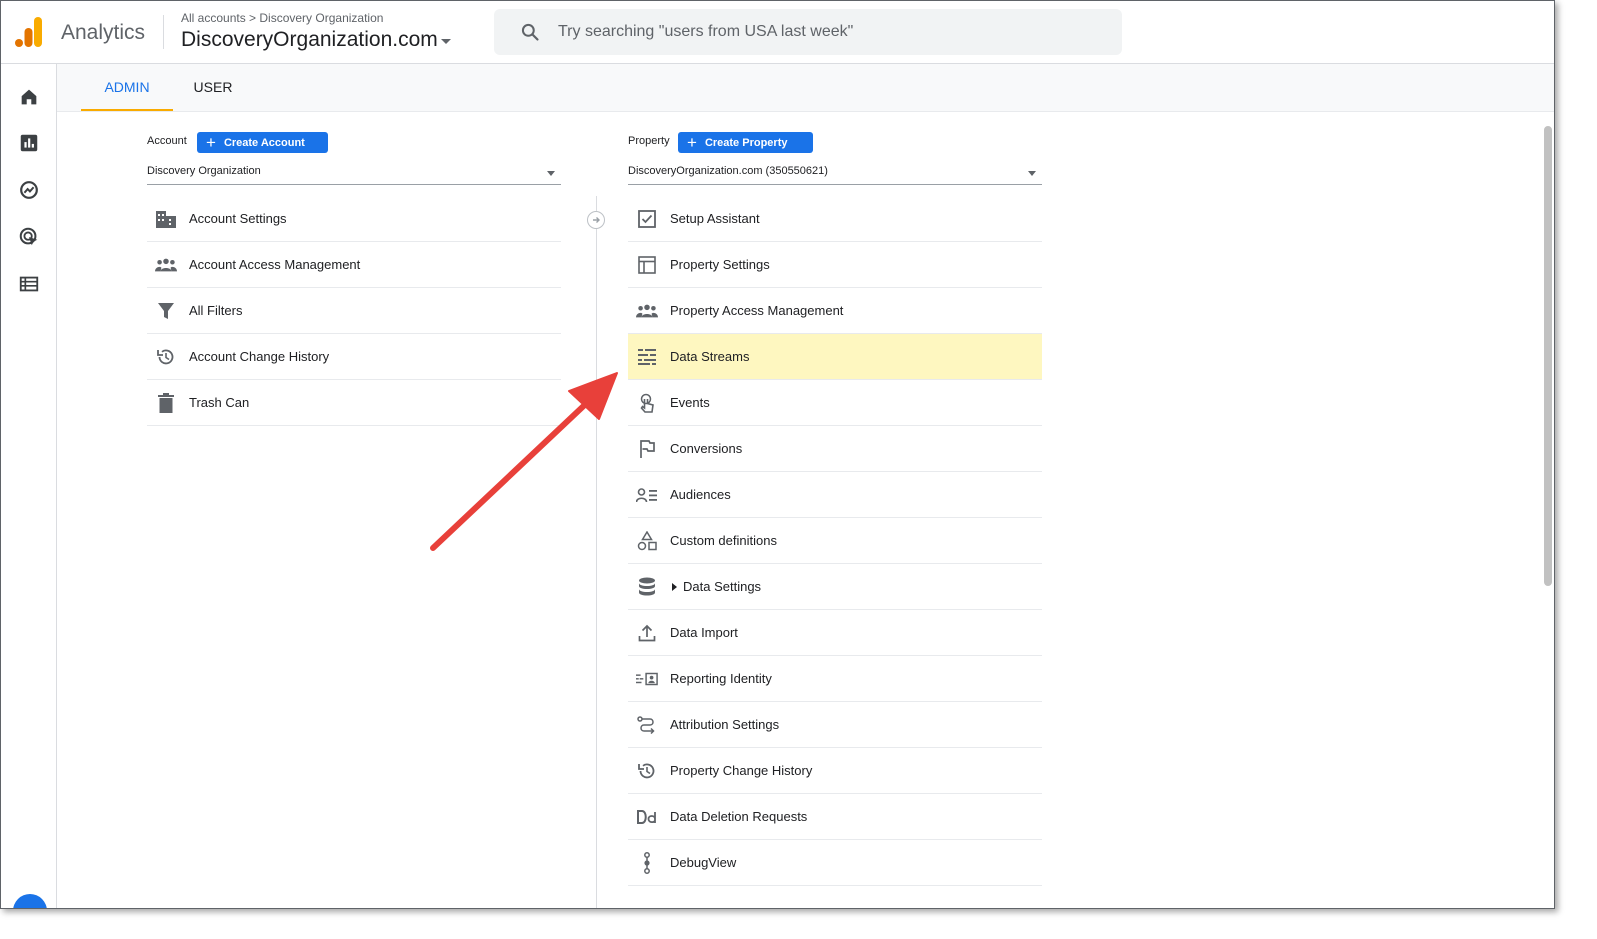  Describe the element at coordinates (29, 190) in the screenshot. I see `explore-icon` at that location.